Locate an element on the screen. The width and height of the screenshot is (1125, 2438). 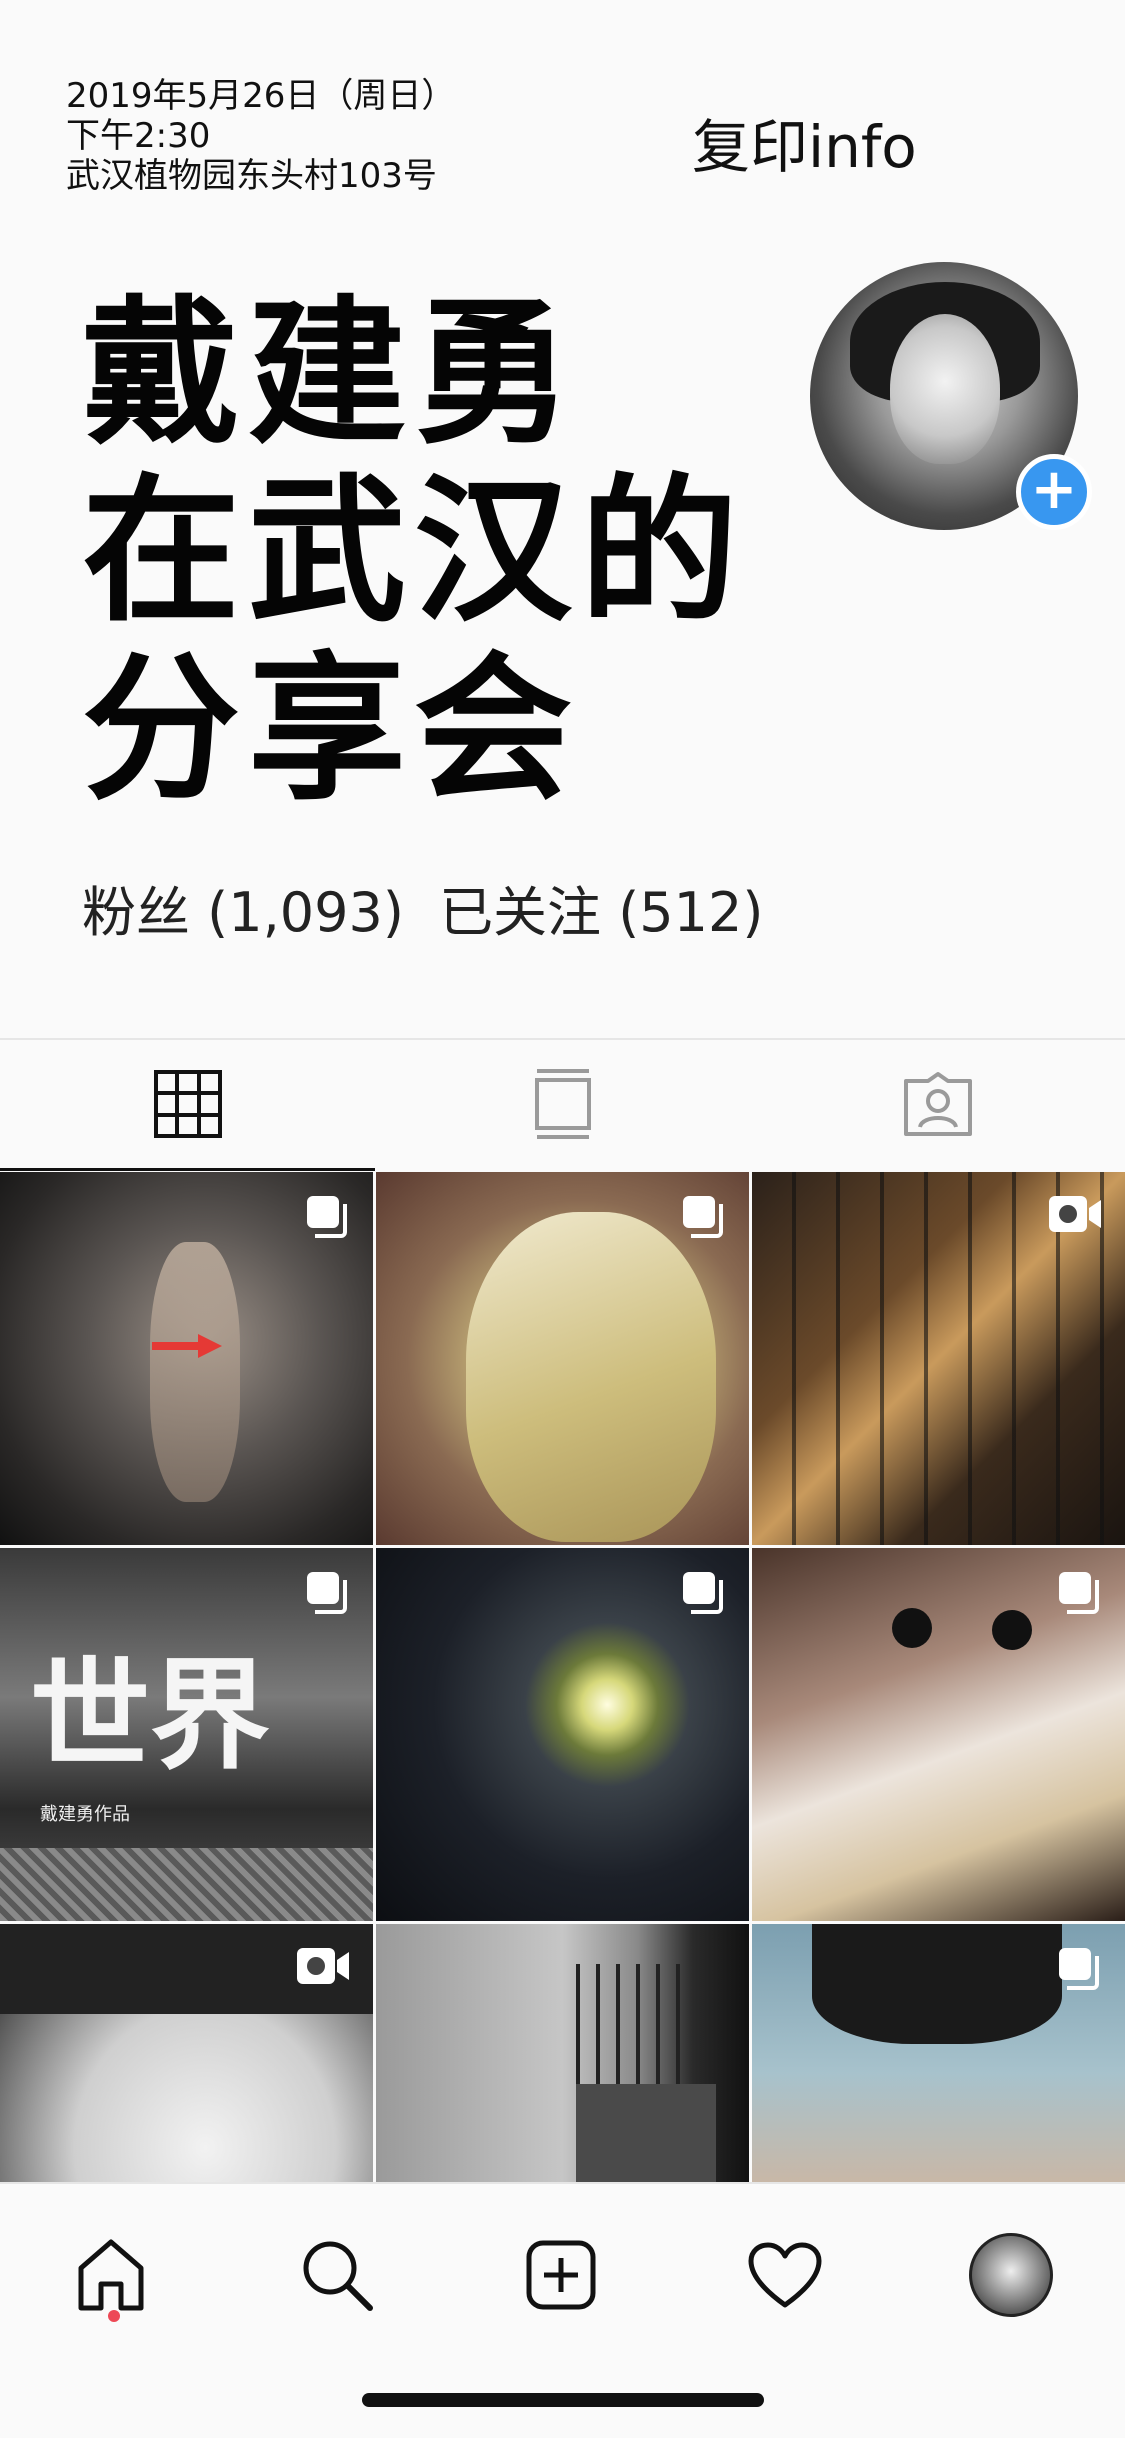
notification-dot is located at coordinates (114, 2316).